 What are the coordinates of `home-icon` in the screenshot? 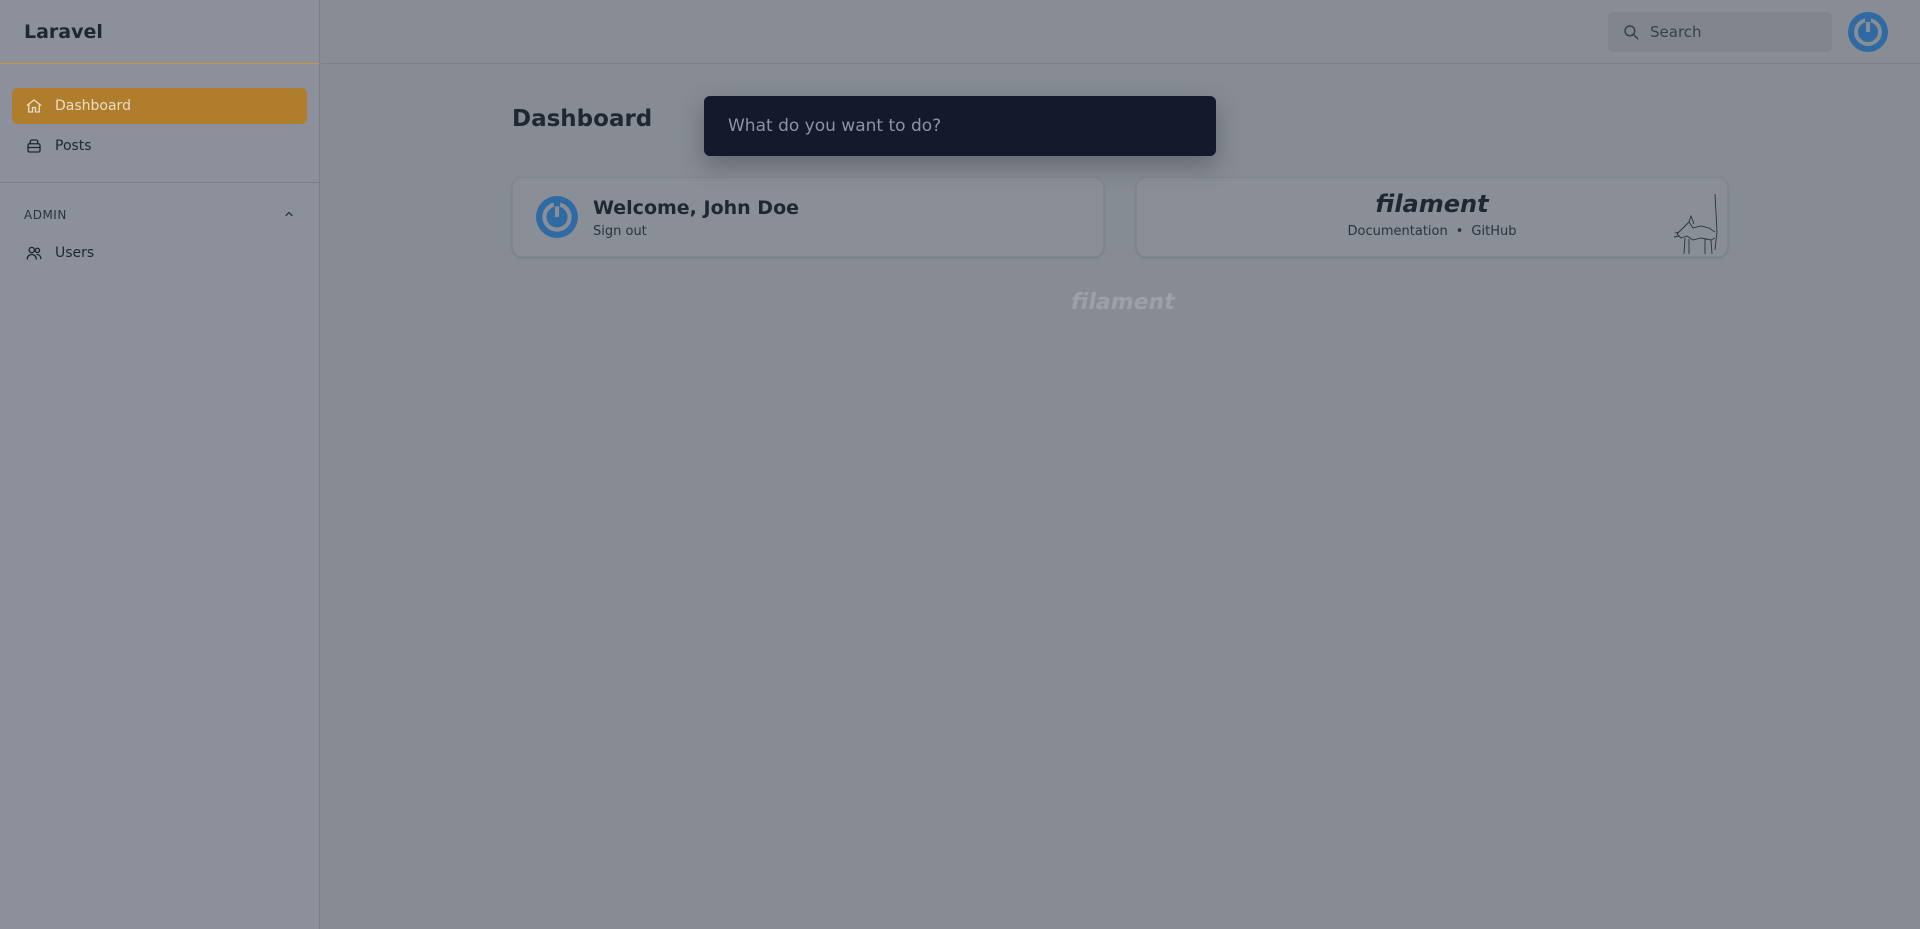 It's located at (34, 106).